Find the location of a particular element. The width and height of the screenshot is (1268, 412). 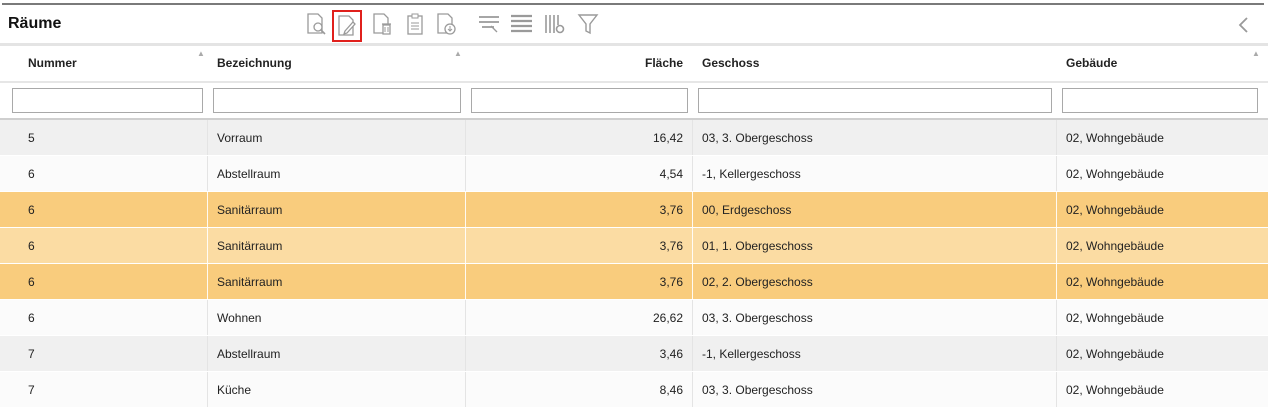

row-separator is located at coordinates (634, 407).